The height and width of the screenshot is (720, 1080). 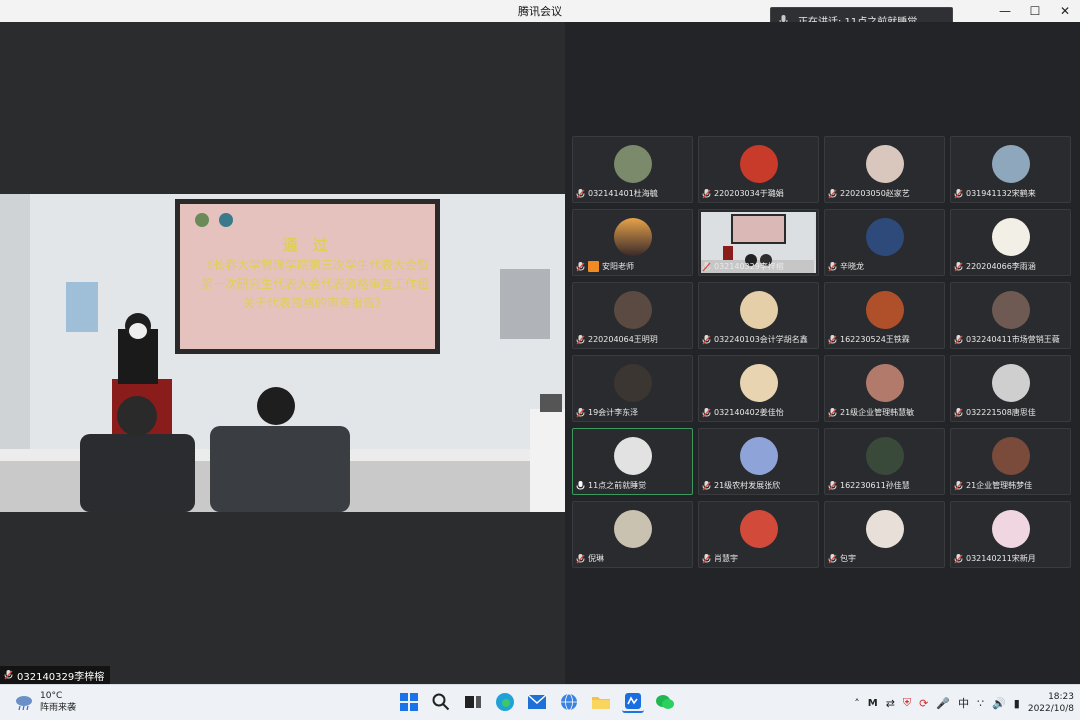 What do you see at coordinates (758, 412) in the screenshot?
I see `participant-label: 032140402姜佳怡` at bounding box center [758, 412].